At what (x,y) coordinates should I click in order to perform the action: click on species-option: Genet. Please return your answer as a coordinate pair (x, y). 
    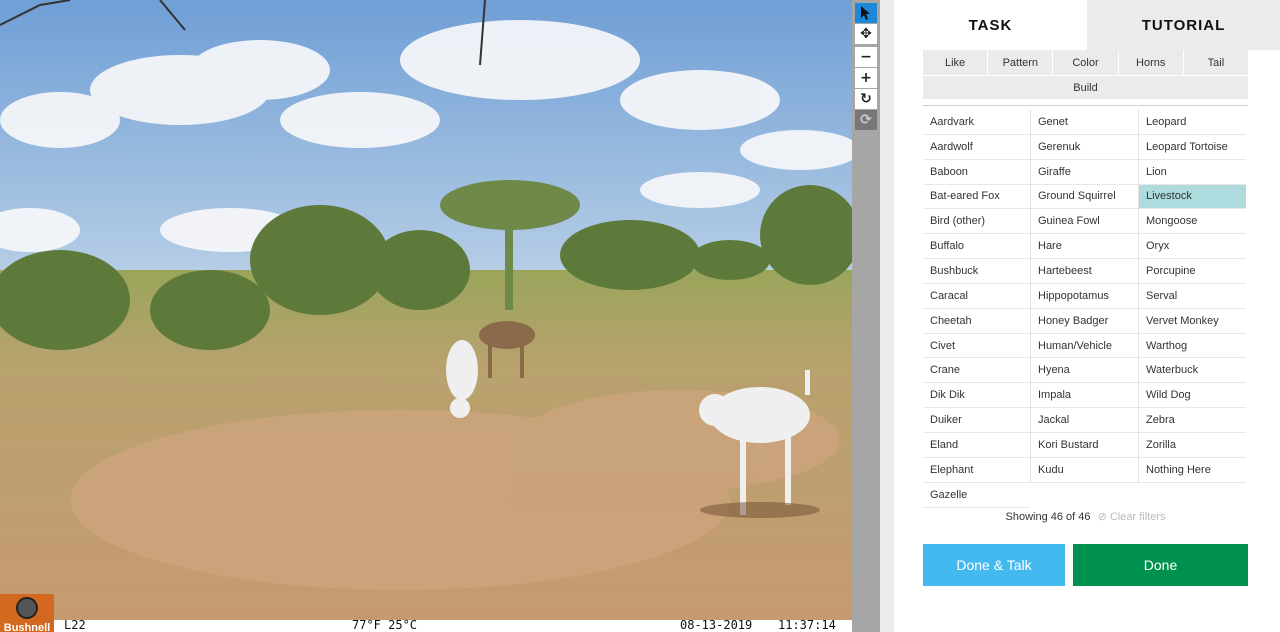
    Looking at the image, I should click on (1084, 122).